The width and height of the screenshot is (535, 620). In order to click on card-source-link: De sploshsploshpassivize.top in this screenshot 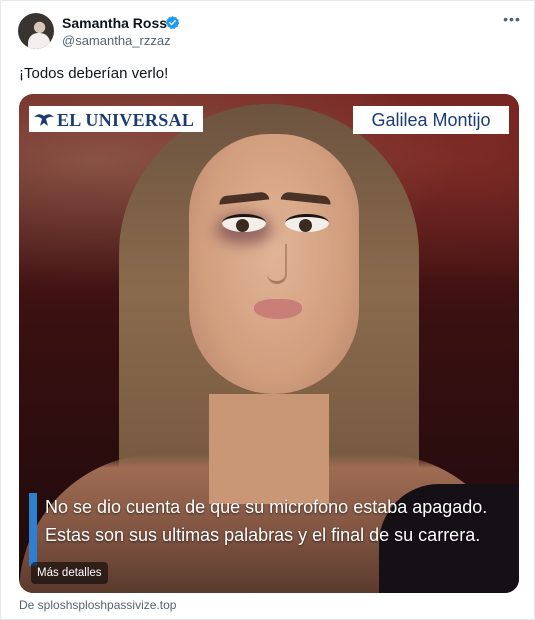, I will do `click(97, 605)`.